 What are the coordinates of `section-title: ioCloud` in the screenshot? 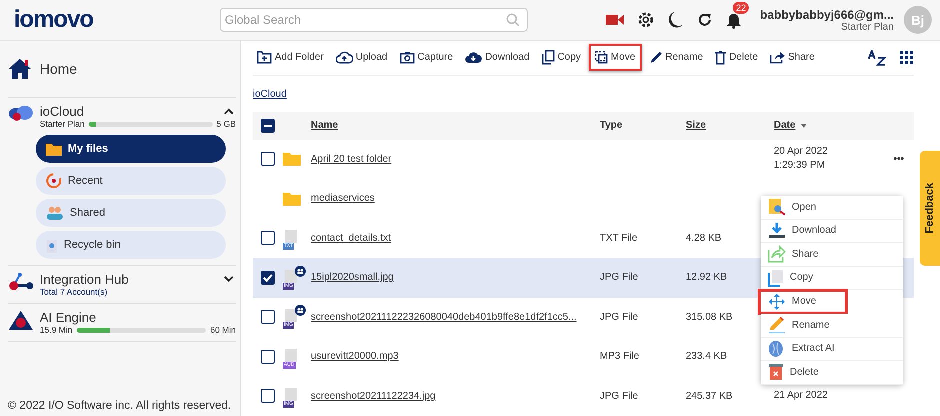 It's located at (62, 111).